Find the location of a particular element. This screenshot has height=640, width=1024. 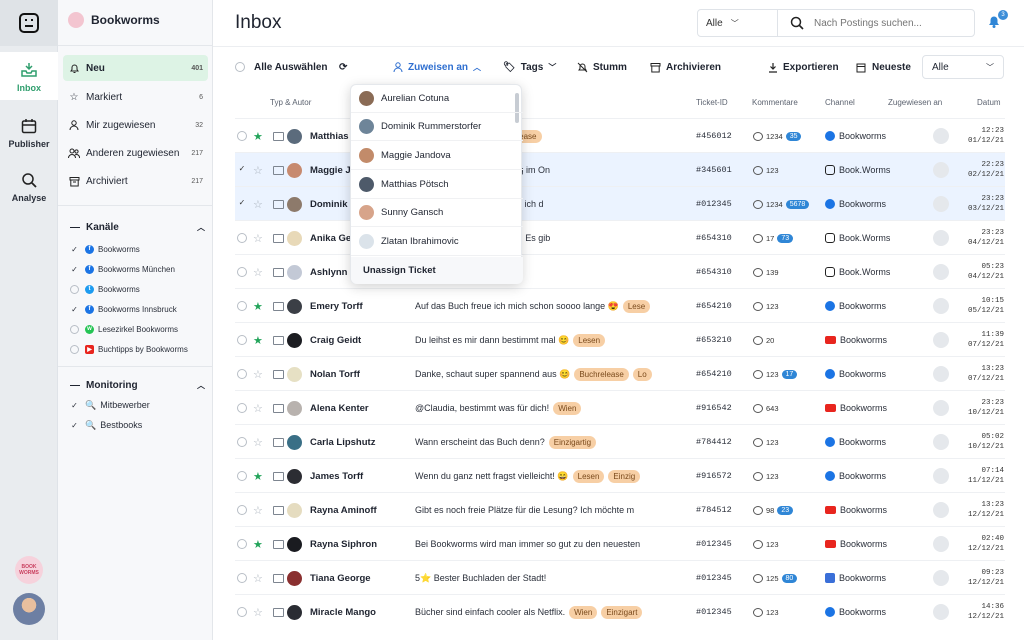

column-header-type-author: Typ & Autor is located at coordinates (290, 102).